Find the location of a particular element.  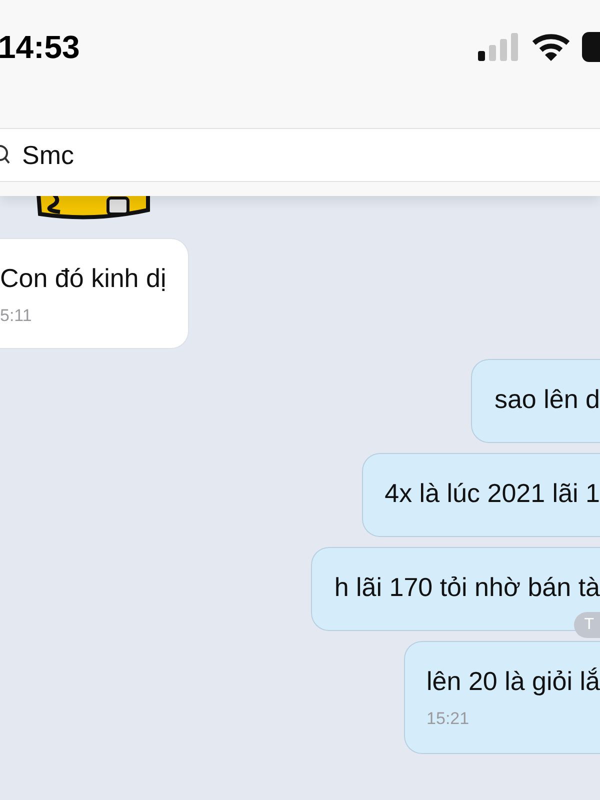

signal-icon is located at coordinates (499, 47).